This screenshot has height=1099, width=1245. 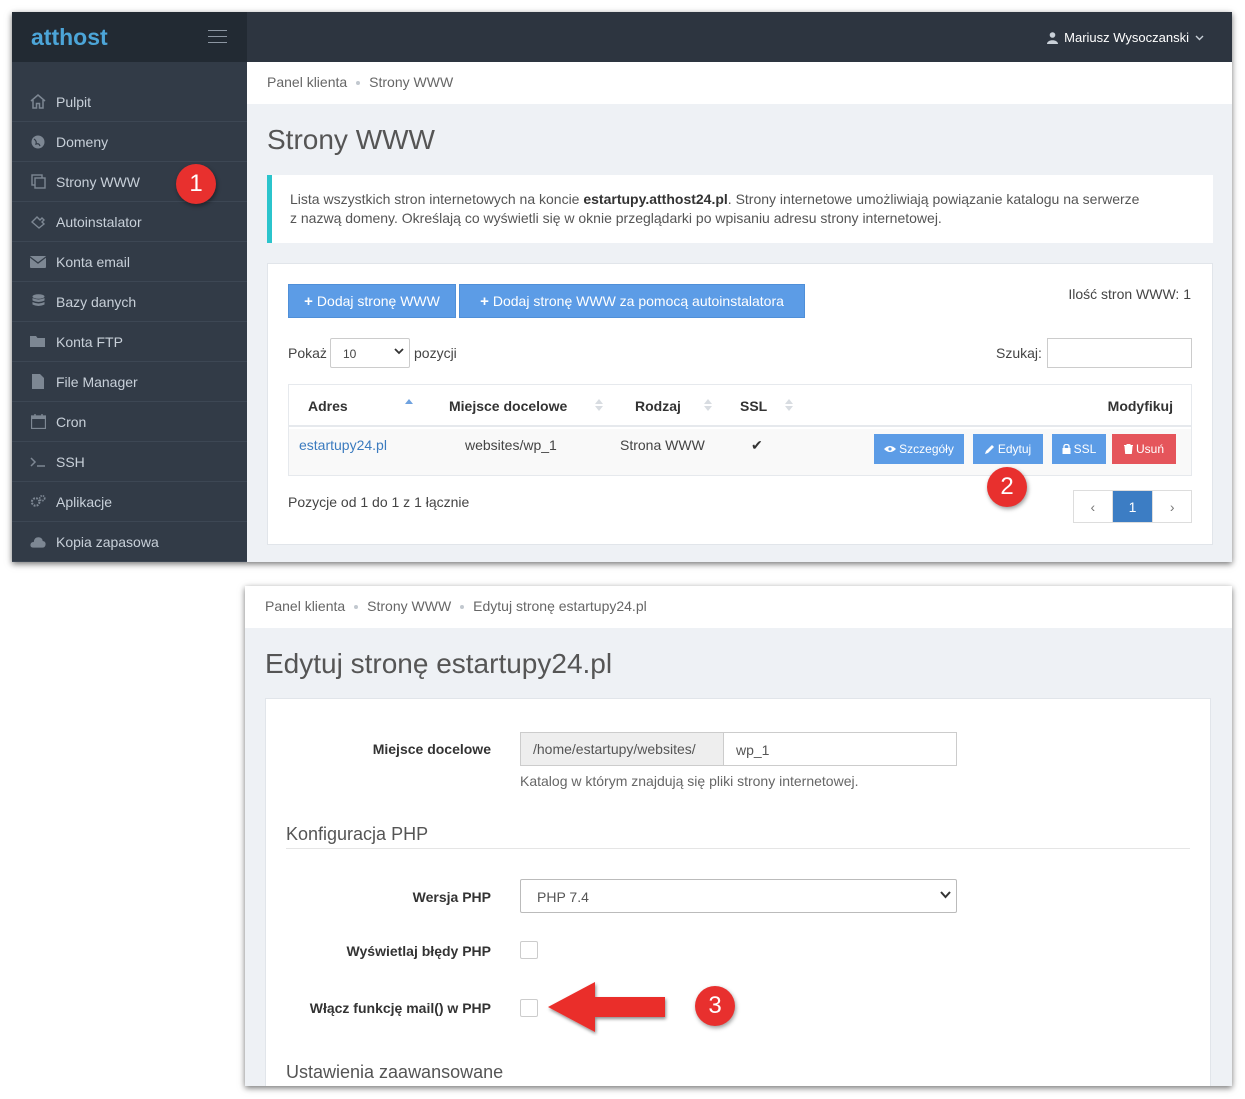 I want to click on sidebar-item-label: Konta email, so click(x=93, y=261).